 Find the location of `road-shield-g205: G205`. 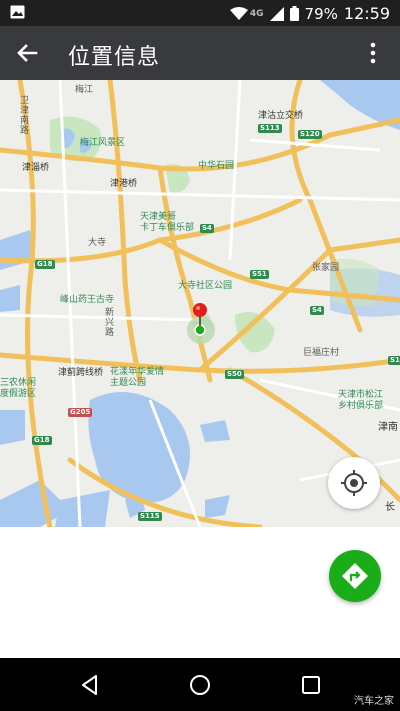

road-shield-g205: G205 is located at coordinates (80, 412).